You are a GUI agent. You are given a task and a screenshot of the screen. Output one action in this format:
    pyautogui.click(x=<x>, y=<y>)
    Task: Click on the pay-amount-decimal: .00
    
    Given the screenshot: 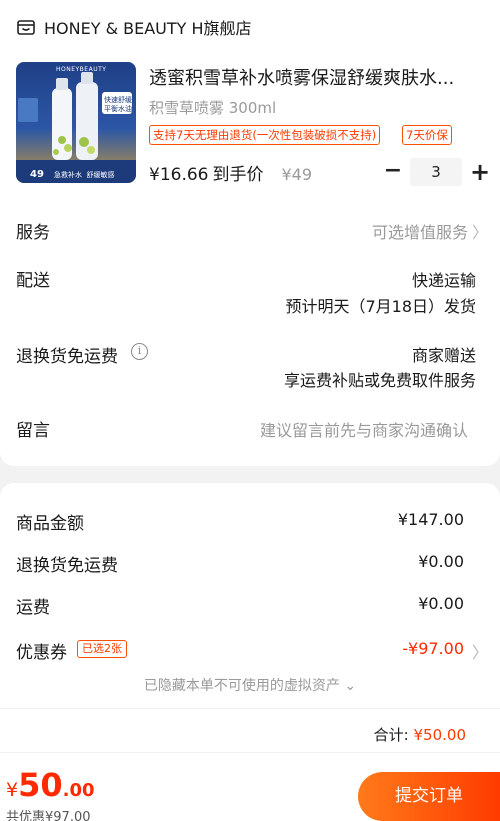 What is the action you would take?
    pyautogui.click(x=78, y=790)
    